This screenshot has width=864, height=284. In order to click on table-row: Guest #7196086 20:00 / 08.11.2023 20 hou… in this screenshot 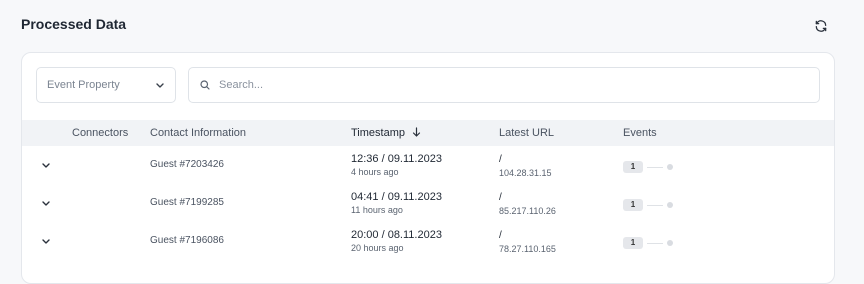, I will do `click(428, 241)`.